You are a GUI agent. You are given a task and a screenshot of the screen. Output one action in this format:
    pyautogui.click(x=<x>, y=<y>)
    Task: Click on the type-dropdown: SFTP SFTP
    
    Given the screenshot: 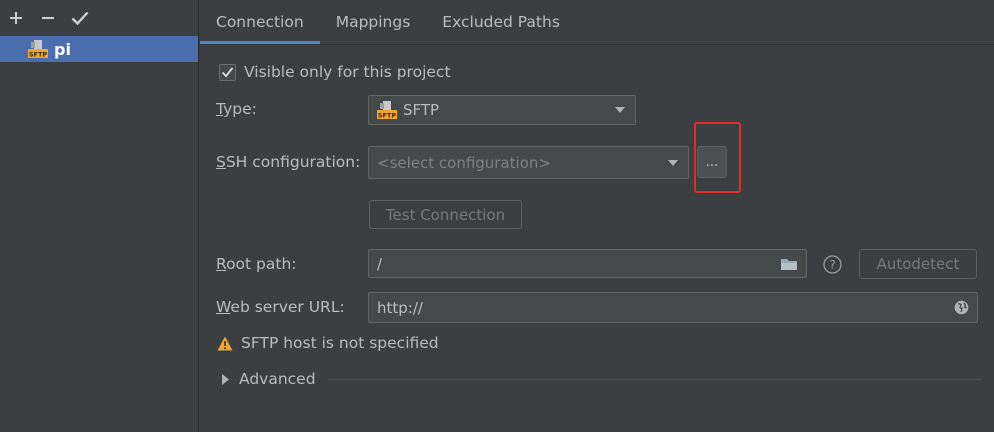 What is the action you would take?
    pyautogui.click(x=502, y=110)
    